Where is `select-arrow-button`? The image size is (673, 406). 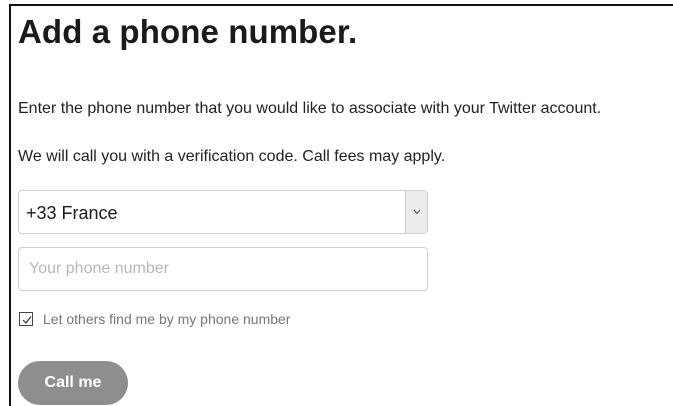
select-arrow-button is located at coordinates (416, 212).